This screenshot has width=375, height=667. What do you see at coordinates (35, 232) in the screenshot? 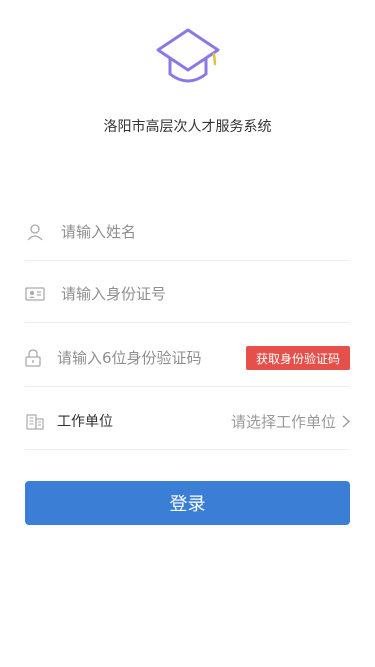
I see `user-icon` at bounding box center [35, 232].